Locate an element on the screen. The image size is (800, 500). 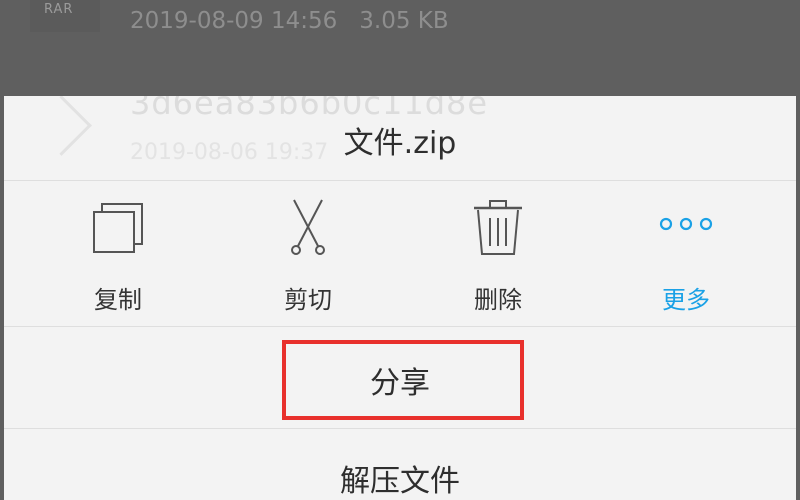
copy-label: 复制 is located at coordinates (118, 300).